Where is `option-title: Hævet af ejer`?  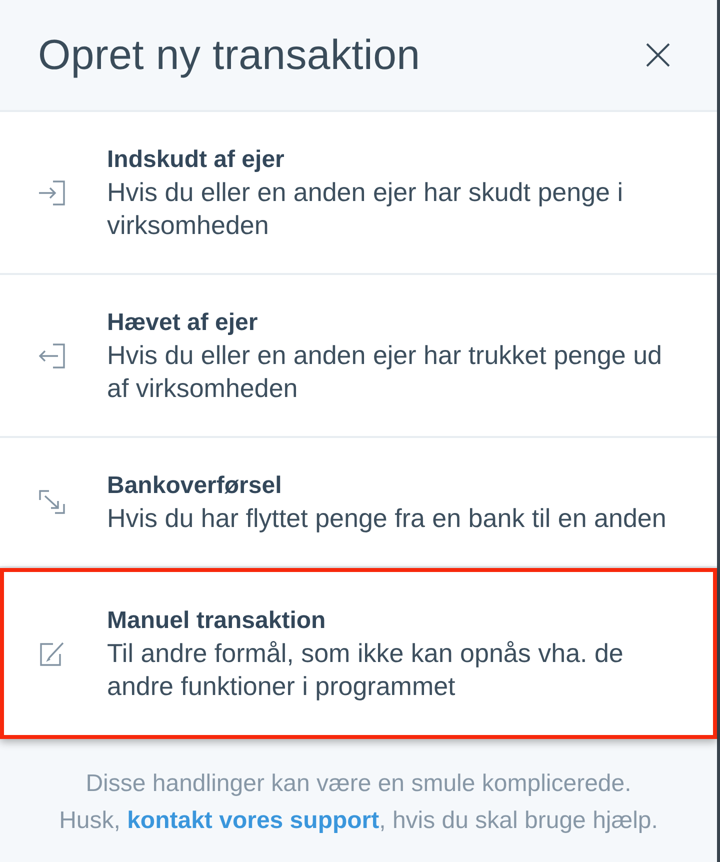 option-title: Hævet af ejer is located at coordinates (183, 323).